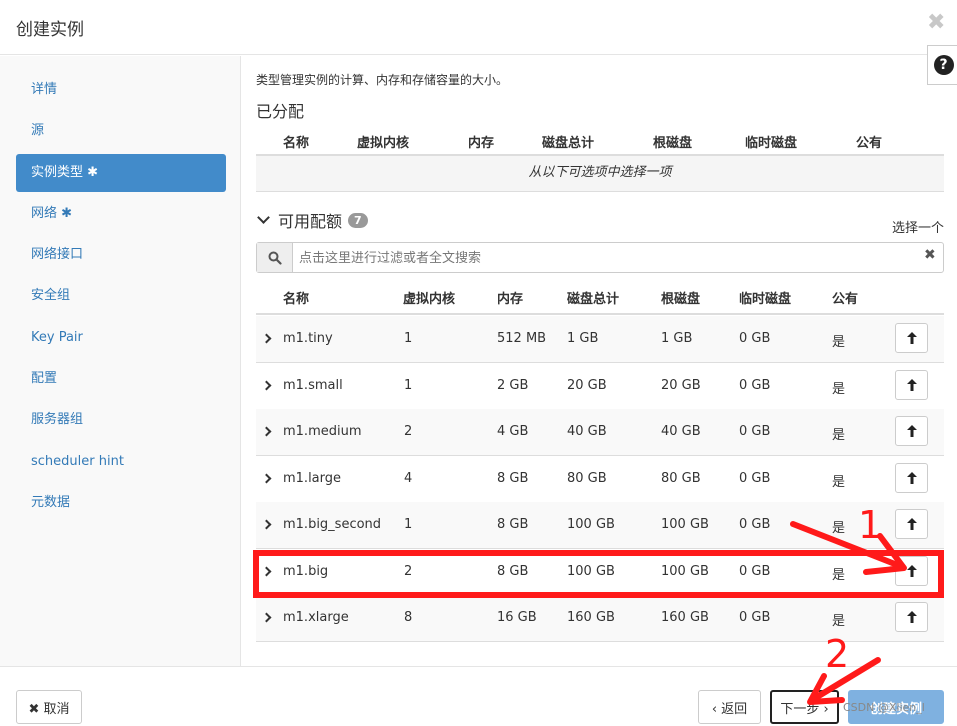 The image size is (957, 726). I want to click on flavor-ram: 2 GB, so click(513, 385).